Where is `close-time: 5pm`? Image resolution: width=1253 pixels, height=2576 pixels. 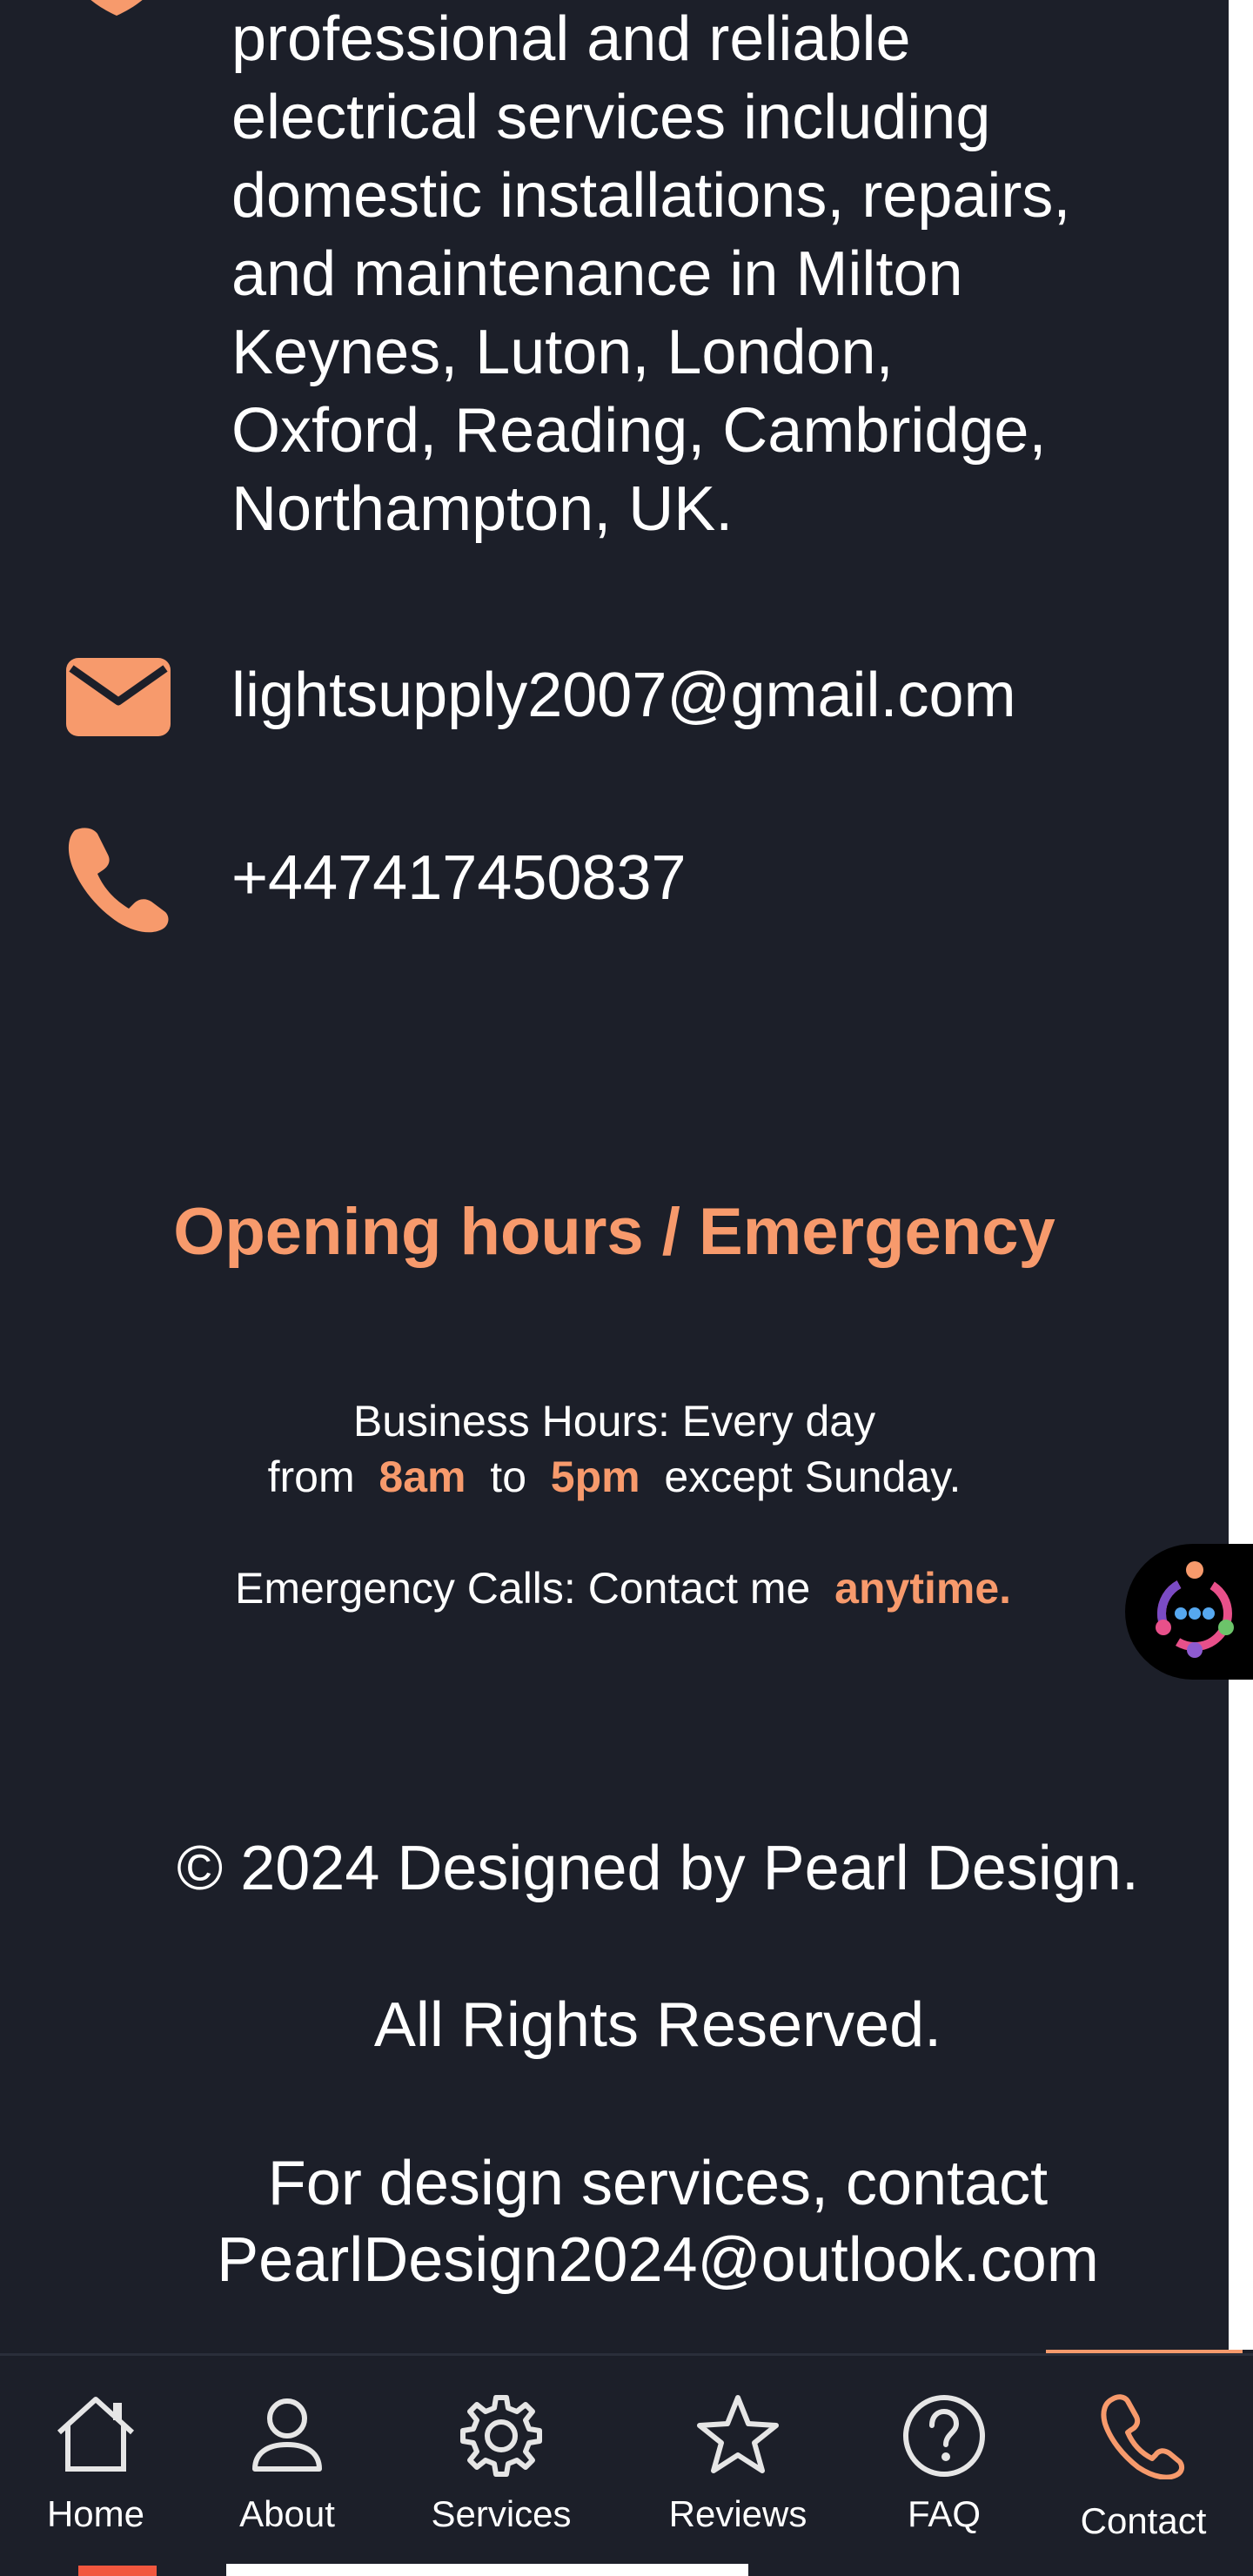
close-time: 5pm is located at coordinates (595, 1476).